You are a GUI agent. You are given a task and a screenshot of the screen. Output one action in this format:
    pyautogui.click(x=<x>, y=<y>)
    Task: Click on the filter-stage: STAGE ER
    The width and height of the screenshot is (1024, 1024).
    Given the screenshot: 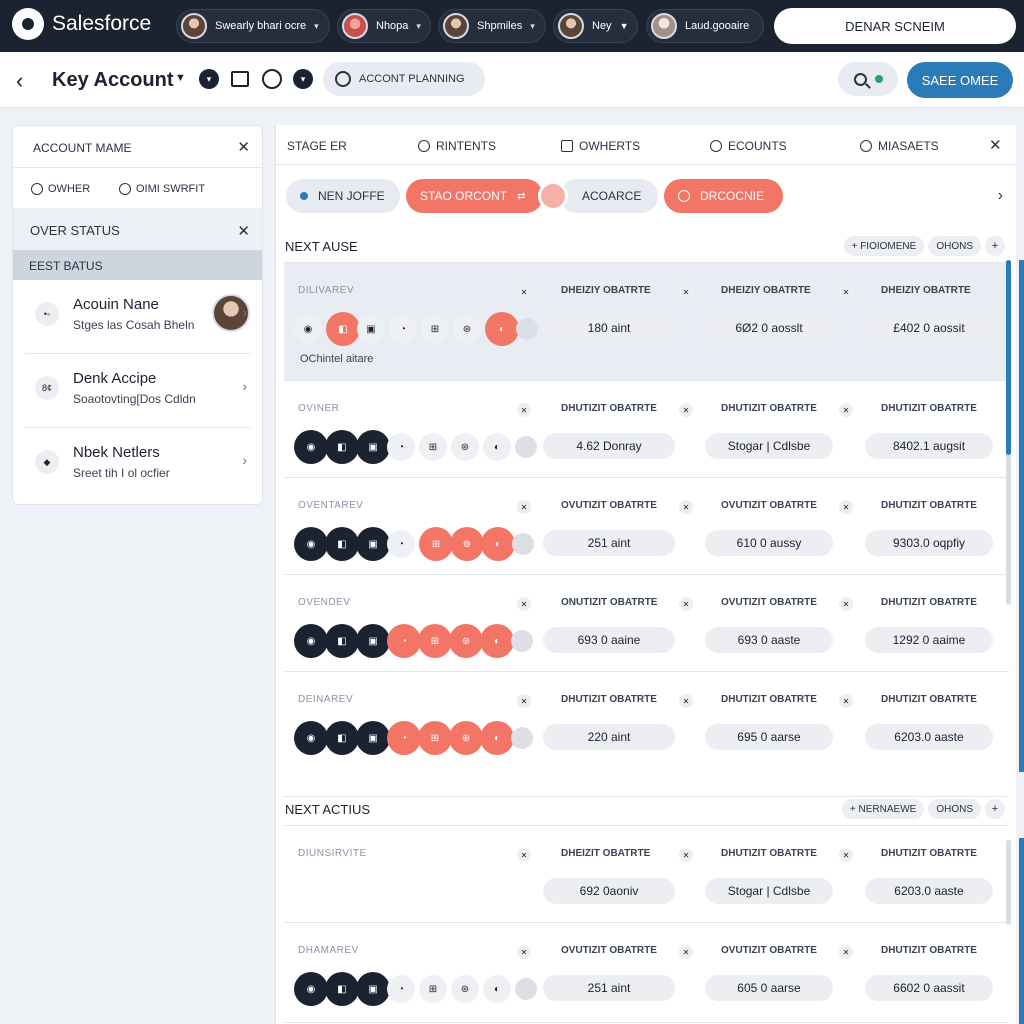 What is the action you would take?
    pyautogui.click(x=317, y=146)
    